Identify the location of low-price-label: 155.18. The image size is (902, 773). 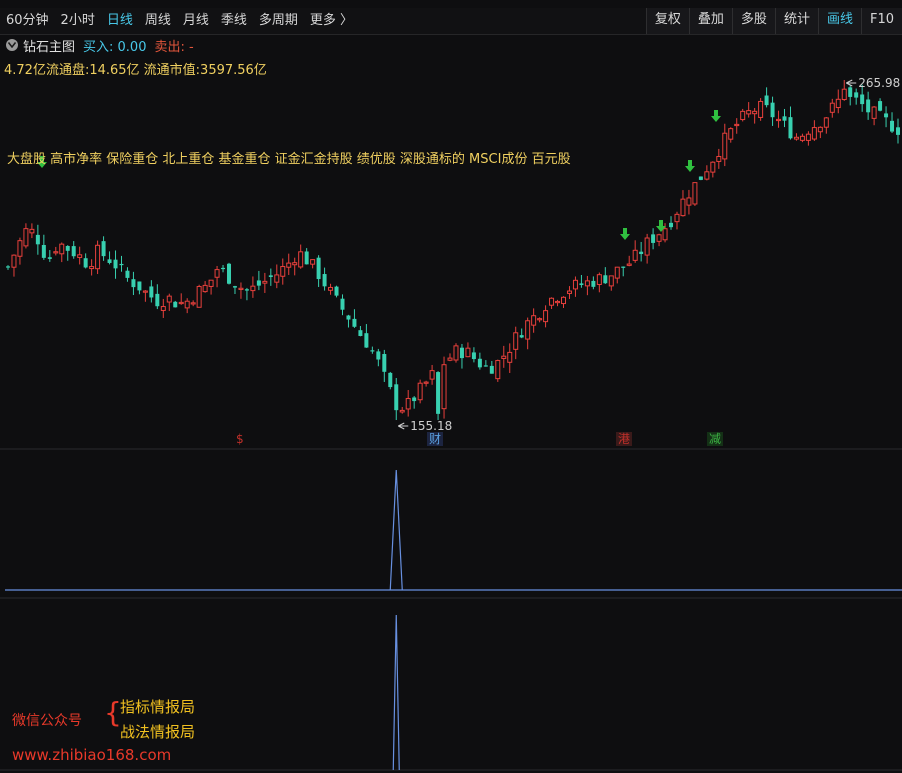
(431, 426).